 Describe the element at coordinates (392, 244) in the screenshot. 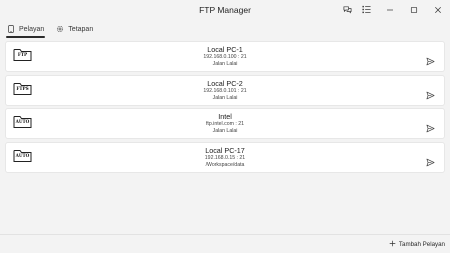

I see `plus-icon` at that location.